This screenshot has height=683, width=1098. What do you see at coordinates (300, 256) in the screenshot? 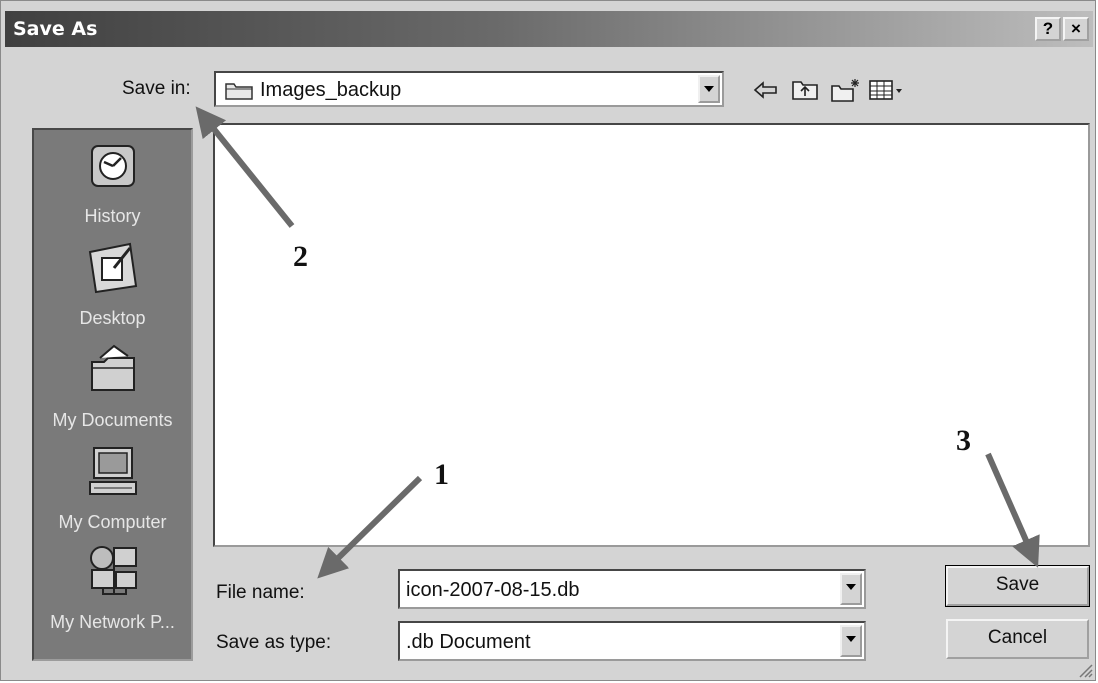
I see `callout-number-2: 2` at bounding box center [300, 256].